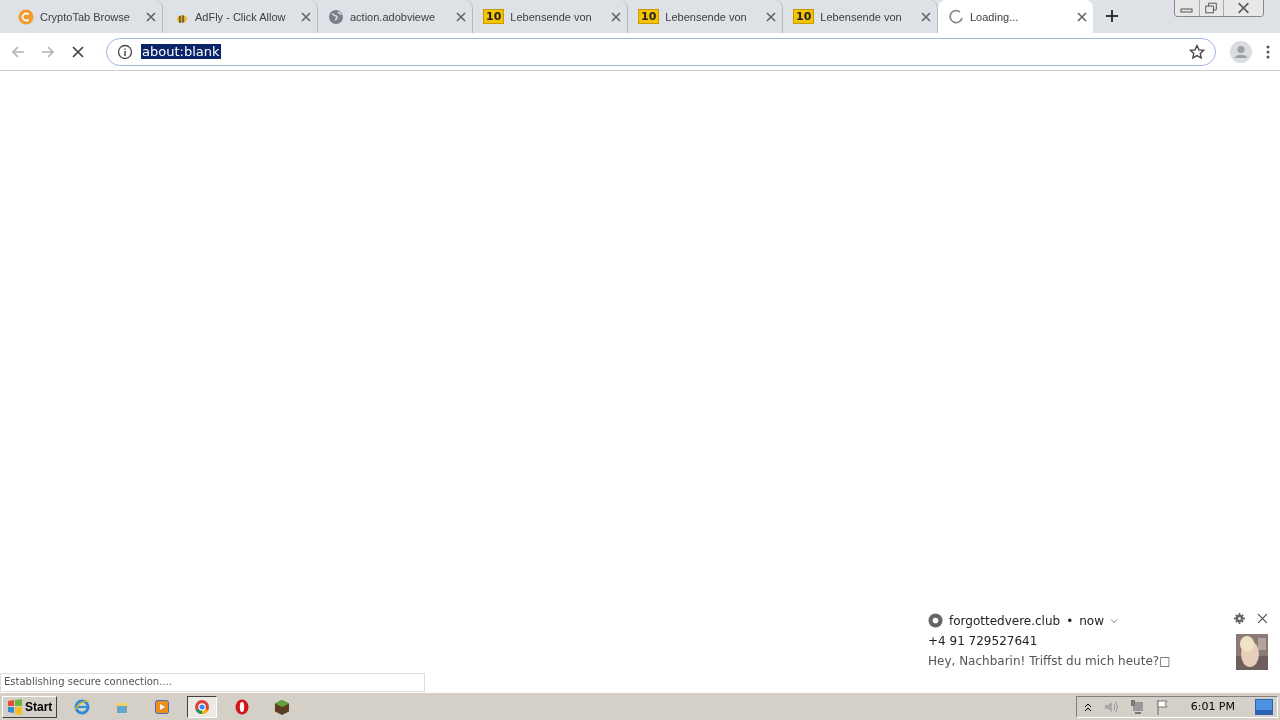 The image size is (1280, 720). Describe the element at coordinates (336, 16) in the screenshot. I see `globe-icon` at that location.